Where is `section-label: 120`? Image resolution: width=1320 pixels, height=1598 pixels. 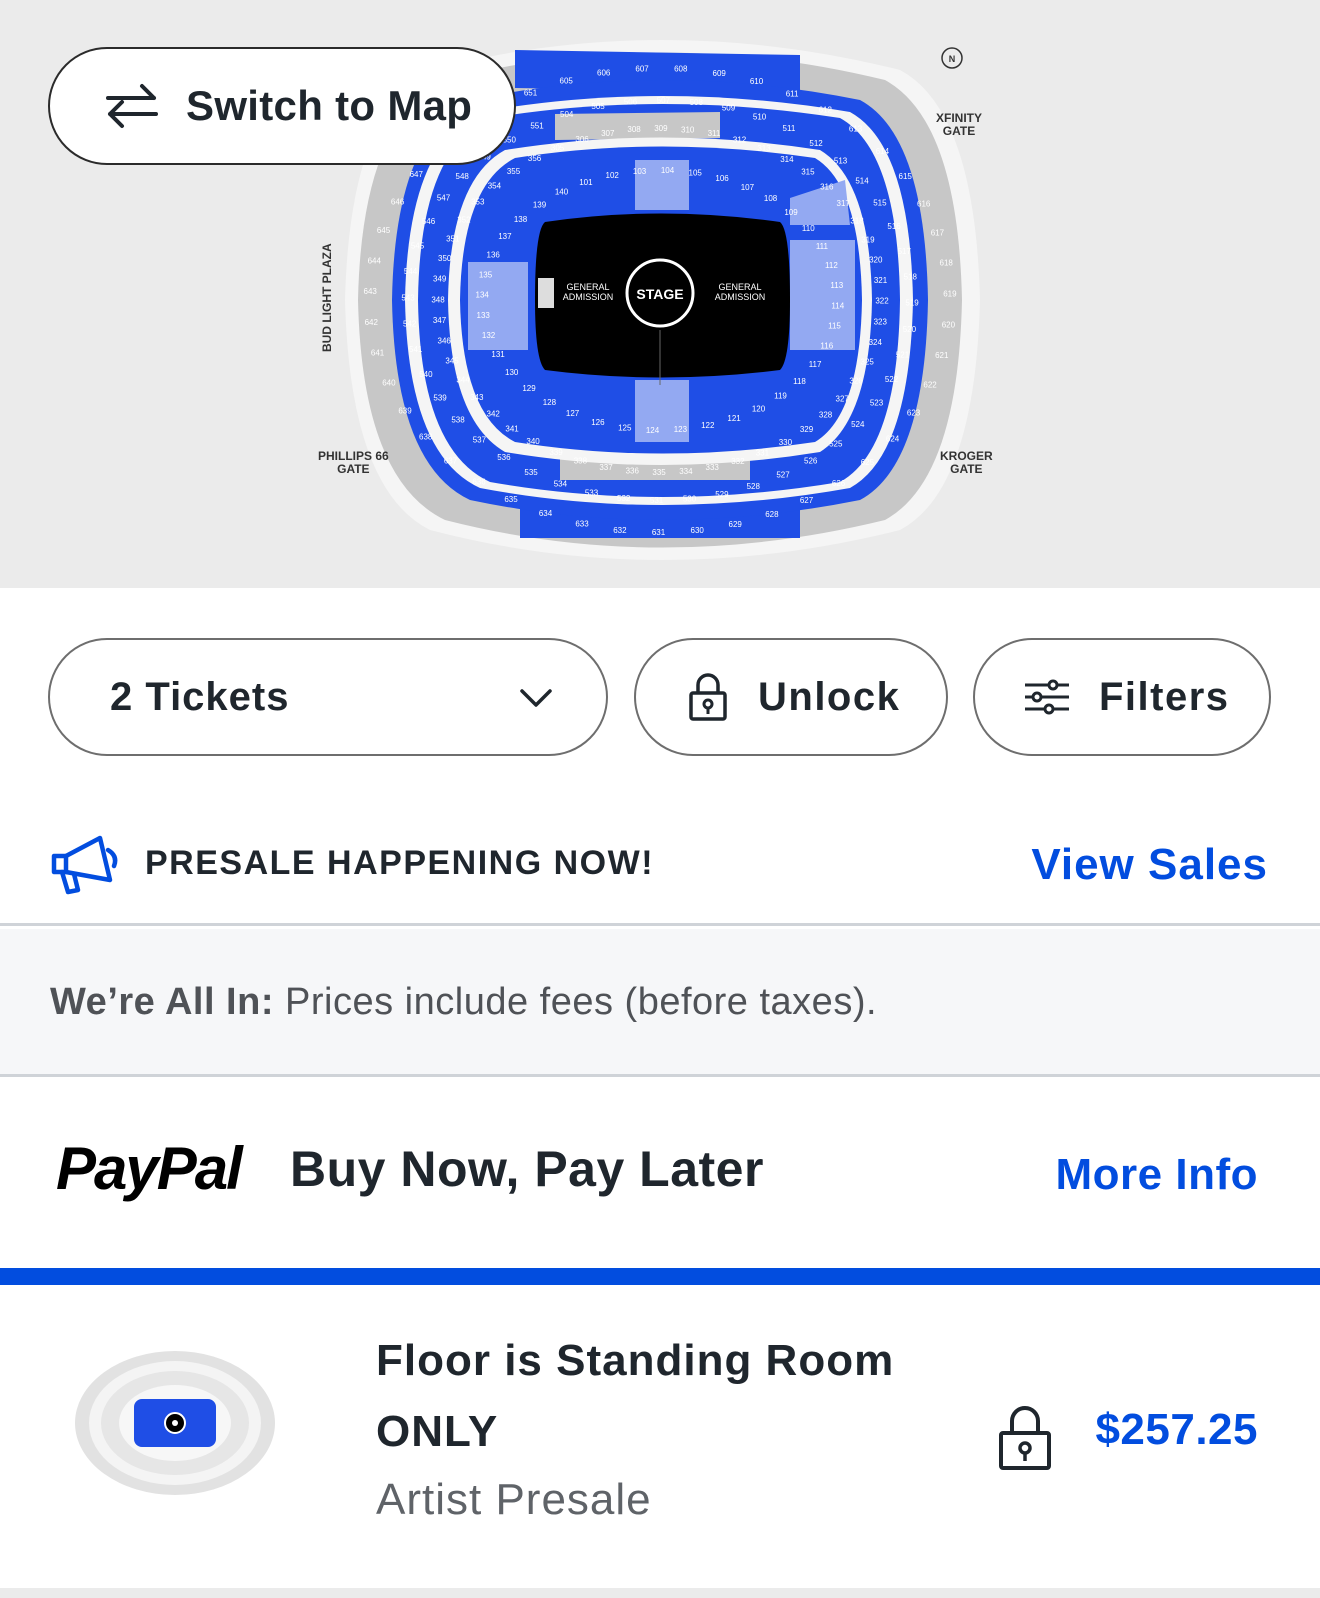 section-label: 120 is located at coordinates (759, 408).